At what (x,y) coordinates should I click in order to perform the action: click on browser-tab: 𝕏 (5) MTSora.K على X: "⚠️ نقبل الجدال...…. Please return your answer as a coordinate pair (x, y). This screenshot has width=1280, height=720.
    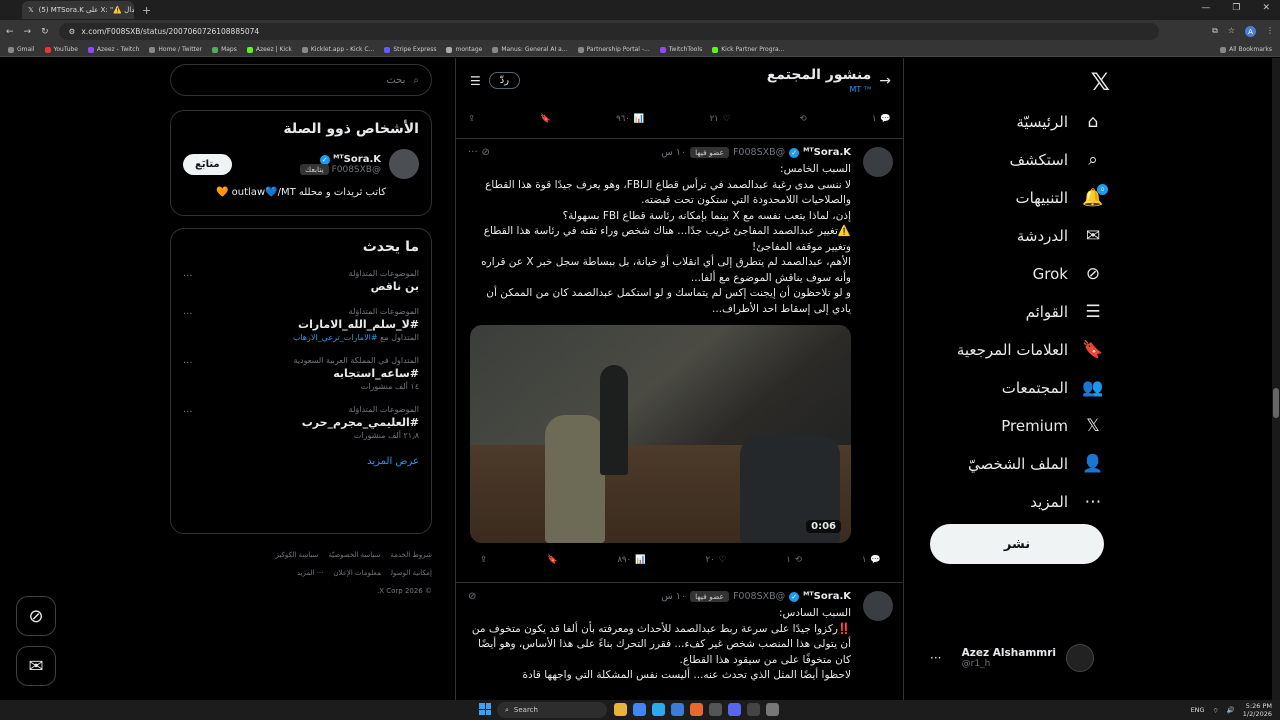
    Looking at the image, I should click on (78, 10).